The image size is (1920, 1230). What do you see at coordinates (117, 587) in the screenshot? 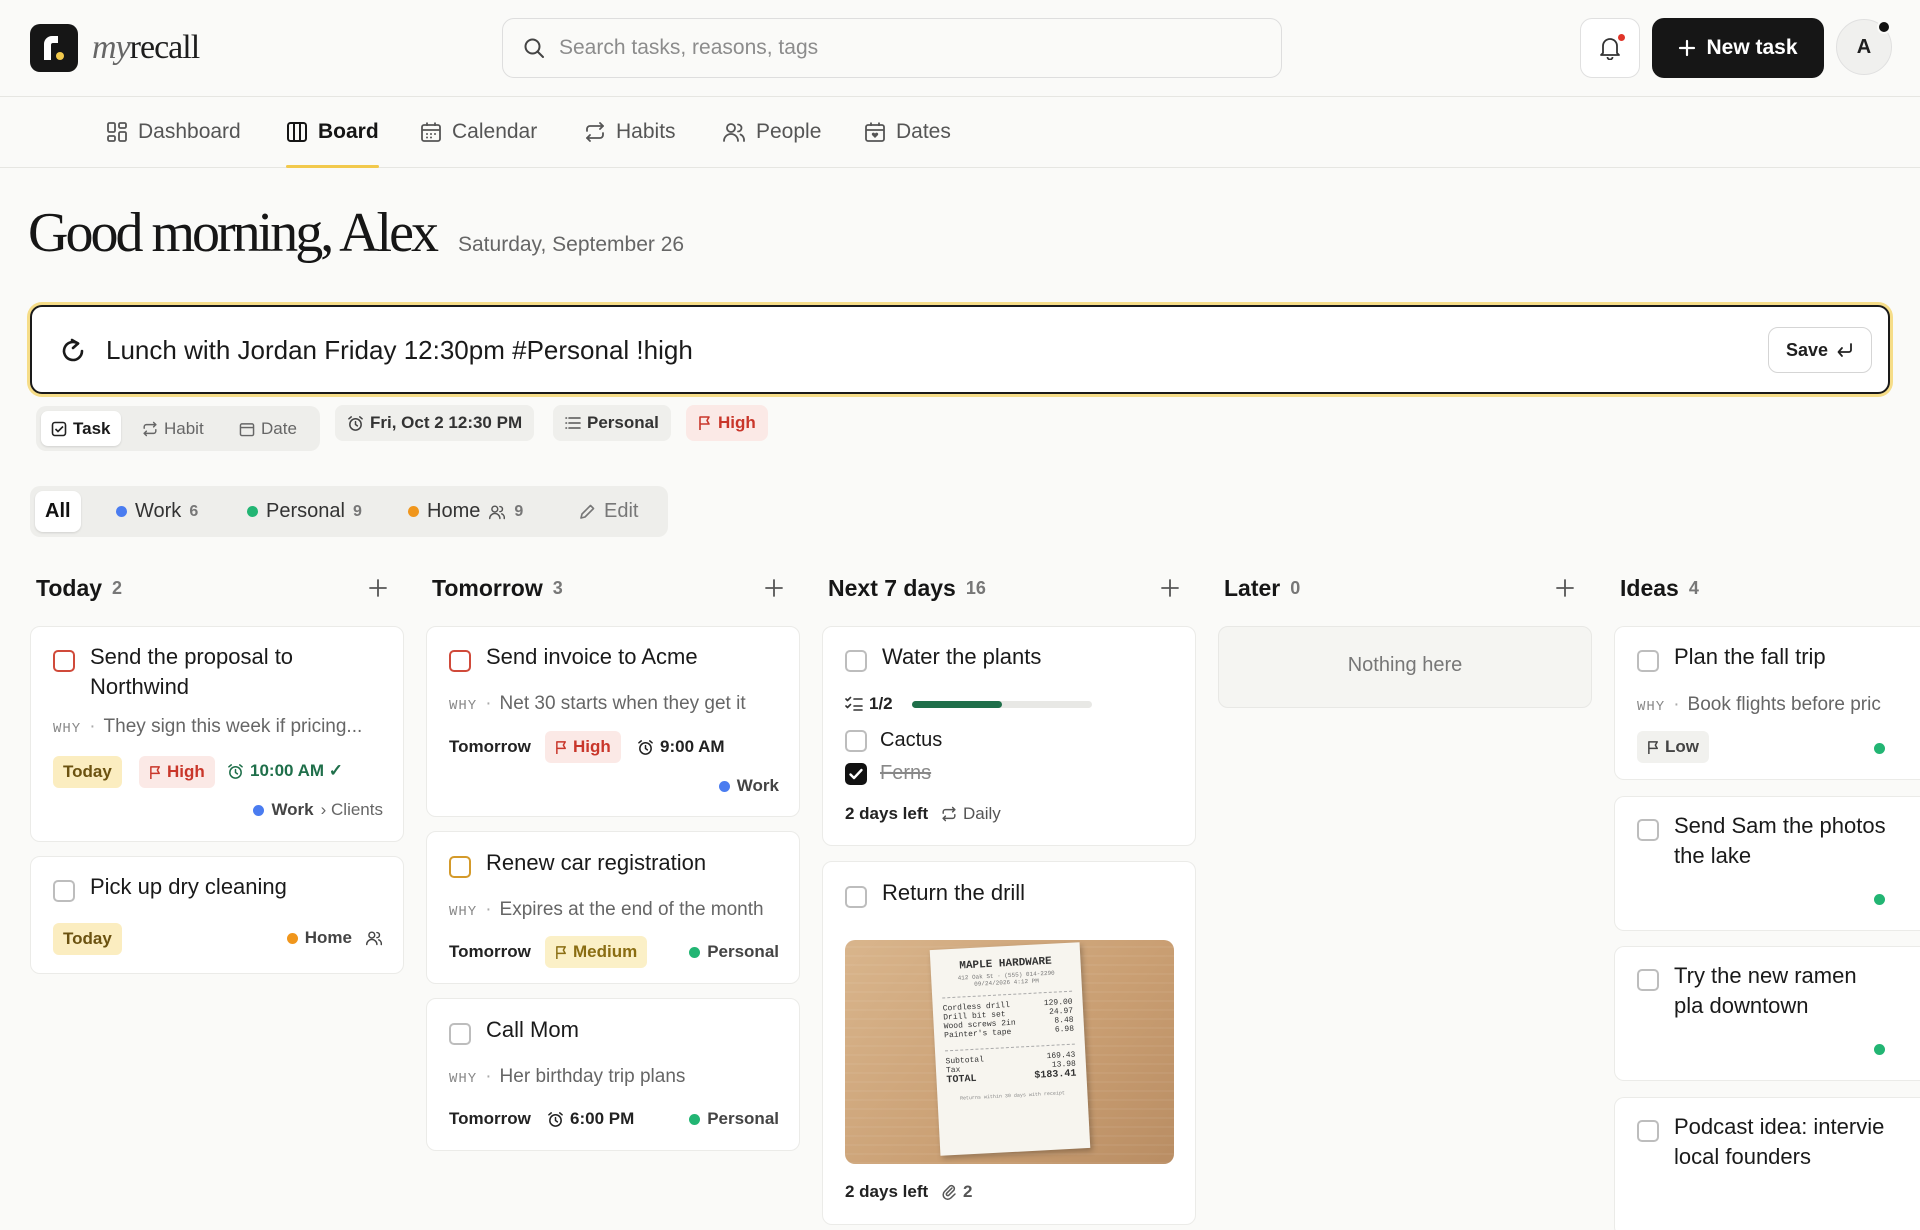
I see `column-count: 2` at bounding box center [117, 587].